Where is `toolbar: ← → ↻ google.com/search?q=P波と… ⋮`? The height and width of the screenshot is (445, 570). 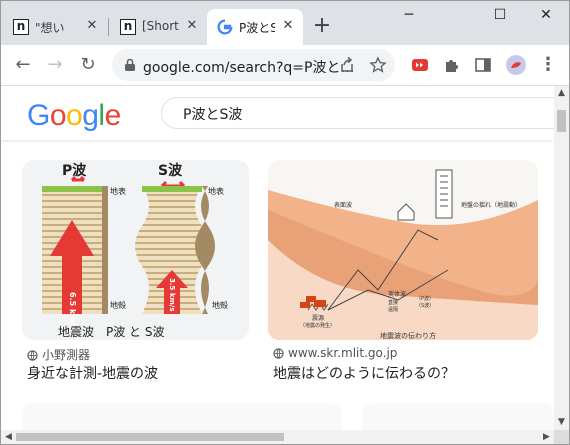
toolbar: ← → ↻ google.com/search?q=P波と… ⋮ is located at coordinates (285, 65).